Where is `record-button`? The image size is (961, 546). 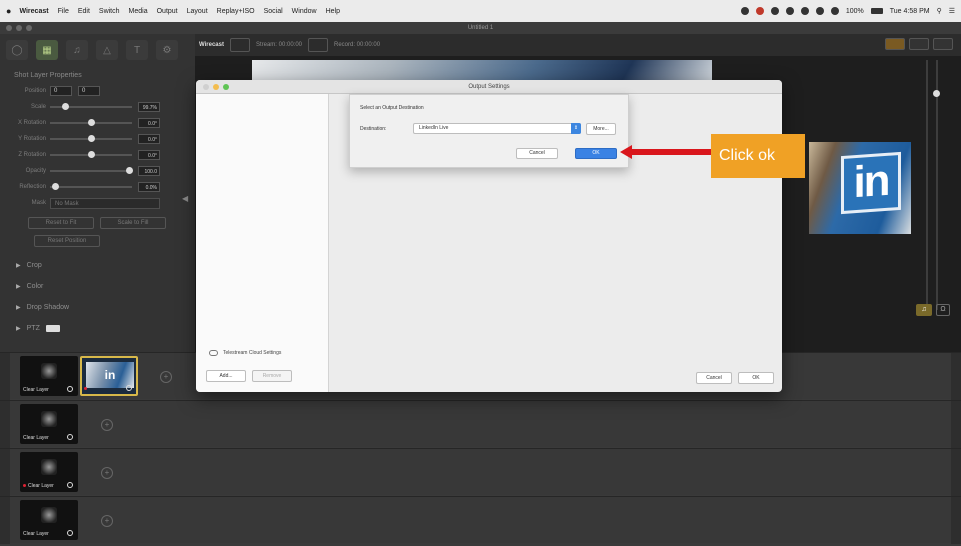 record-button is located at coordinates (318, 45).